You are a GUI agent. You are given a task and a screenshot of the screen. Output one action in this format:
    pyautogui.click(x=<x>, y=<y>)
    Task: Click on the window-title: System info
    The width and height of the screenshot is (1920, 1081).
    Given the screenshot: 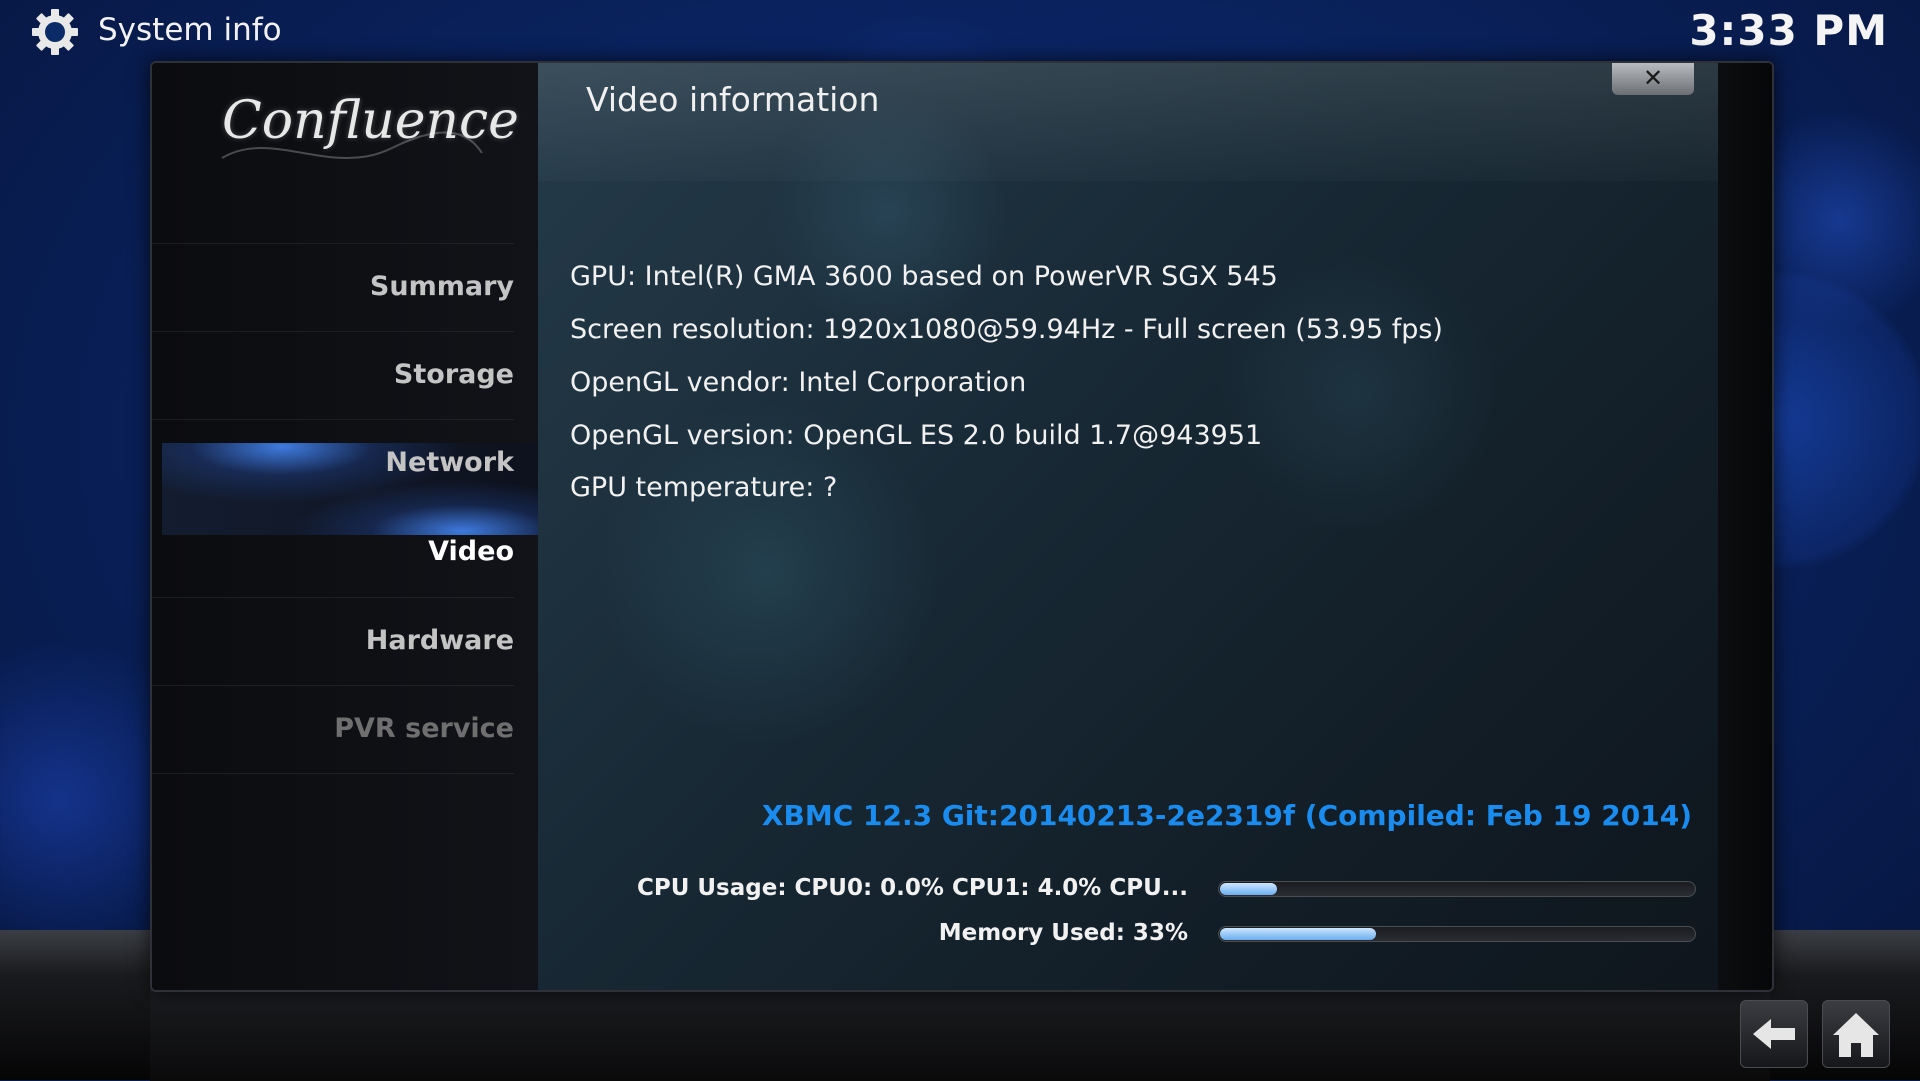 What is the action you would take?
    pyautogui.click(x=190, y=30)
    